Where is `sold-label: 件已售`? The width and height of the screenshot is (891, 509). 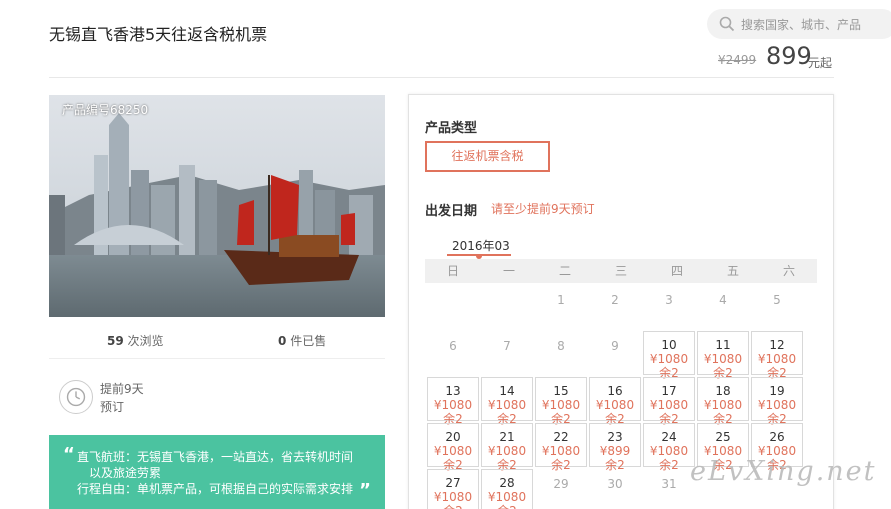 sold-label: 件已售 is located at coordinates (308, 341).